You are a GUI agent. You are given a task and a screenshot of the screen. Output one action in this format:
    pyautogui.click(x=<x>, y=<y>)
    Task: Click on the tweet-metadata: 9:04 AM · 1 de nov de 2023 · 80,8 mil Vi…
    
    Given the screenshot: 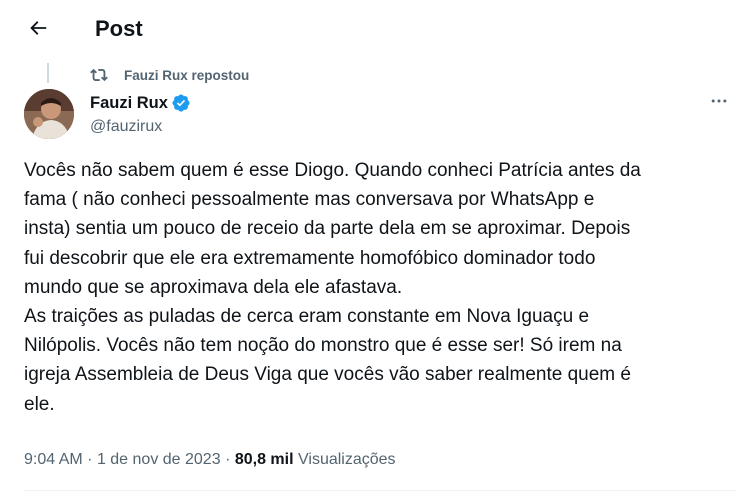 What is the action you would take?
    pyautogui.click(x=210, y=462)
    